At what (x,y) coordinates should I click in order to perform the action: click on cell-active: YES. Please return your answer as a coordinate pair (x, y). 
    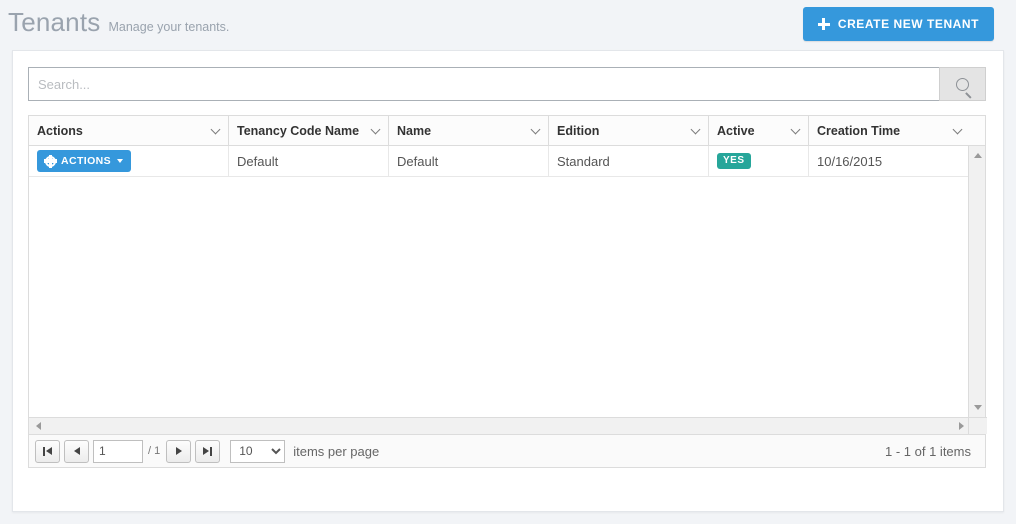
    Looking at the image, I should click on (759, 161).